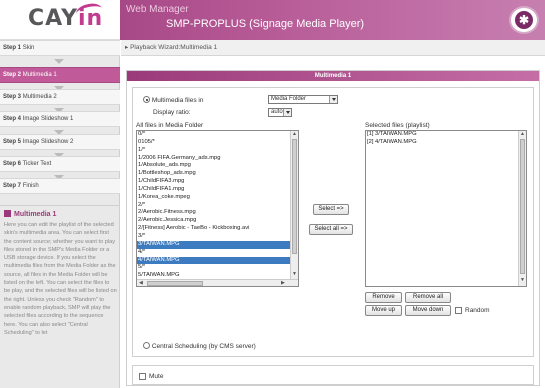 This screenshot has height=388, width=545. What do you see at coordinates (458, 310) in the screenshot?
I see `random-checkbox` at bounding box center [458, 310].